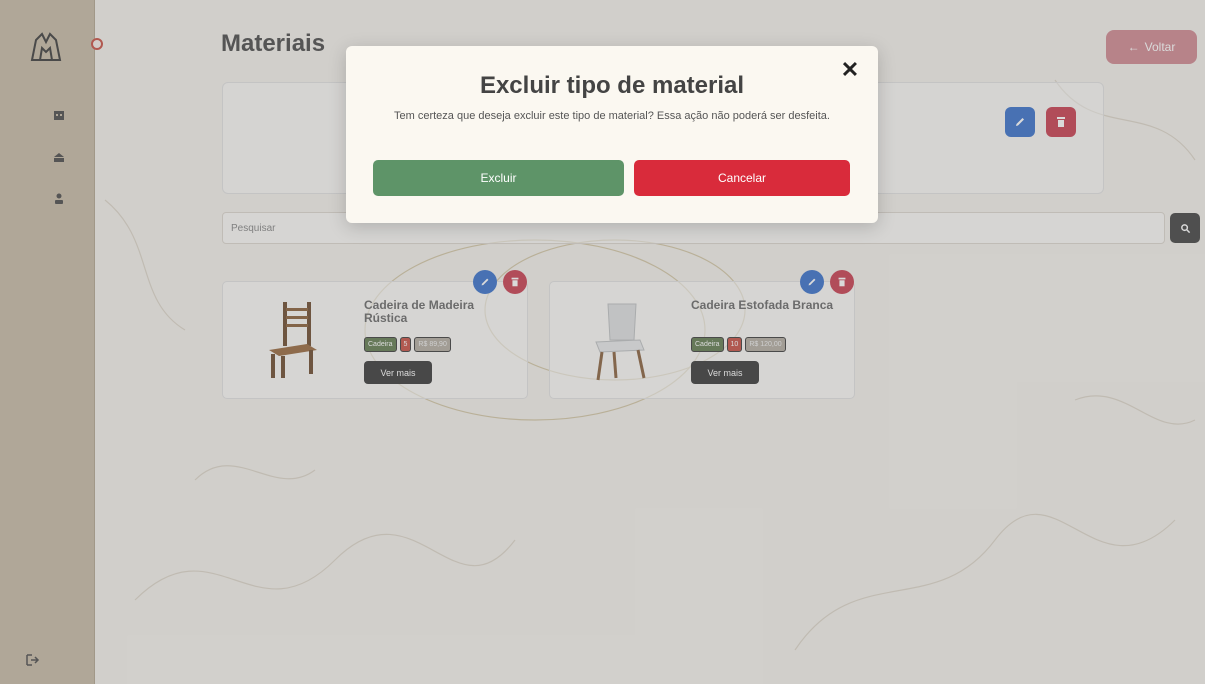  What do you see at coordinates (498, 178) in the screenshot?
I see `confirm-delete-button: Excluir` at bounding box center [498, 178].